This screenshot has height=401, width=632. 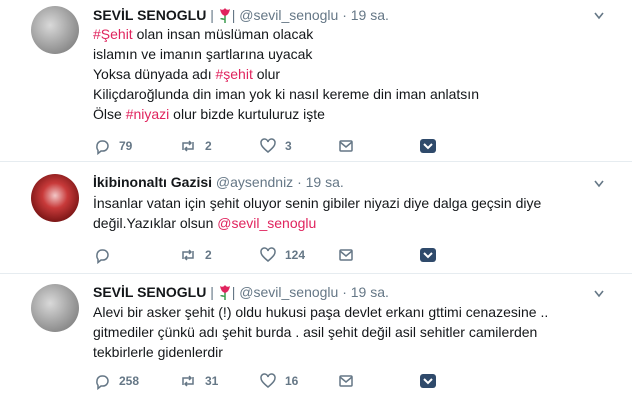 What do you see at coordinates (278, 381) in the screenshot?
I see `like-button: 16` at bounding box center [278, 381].